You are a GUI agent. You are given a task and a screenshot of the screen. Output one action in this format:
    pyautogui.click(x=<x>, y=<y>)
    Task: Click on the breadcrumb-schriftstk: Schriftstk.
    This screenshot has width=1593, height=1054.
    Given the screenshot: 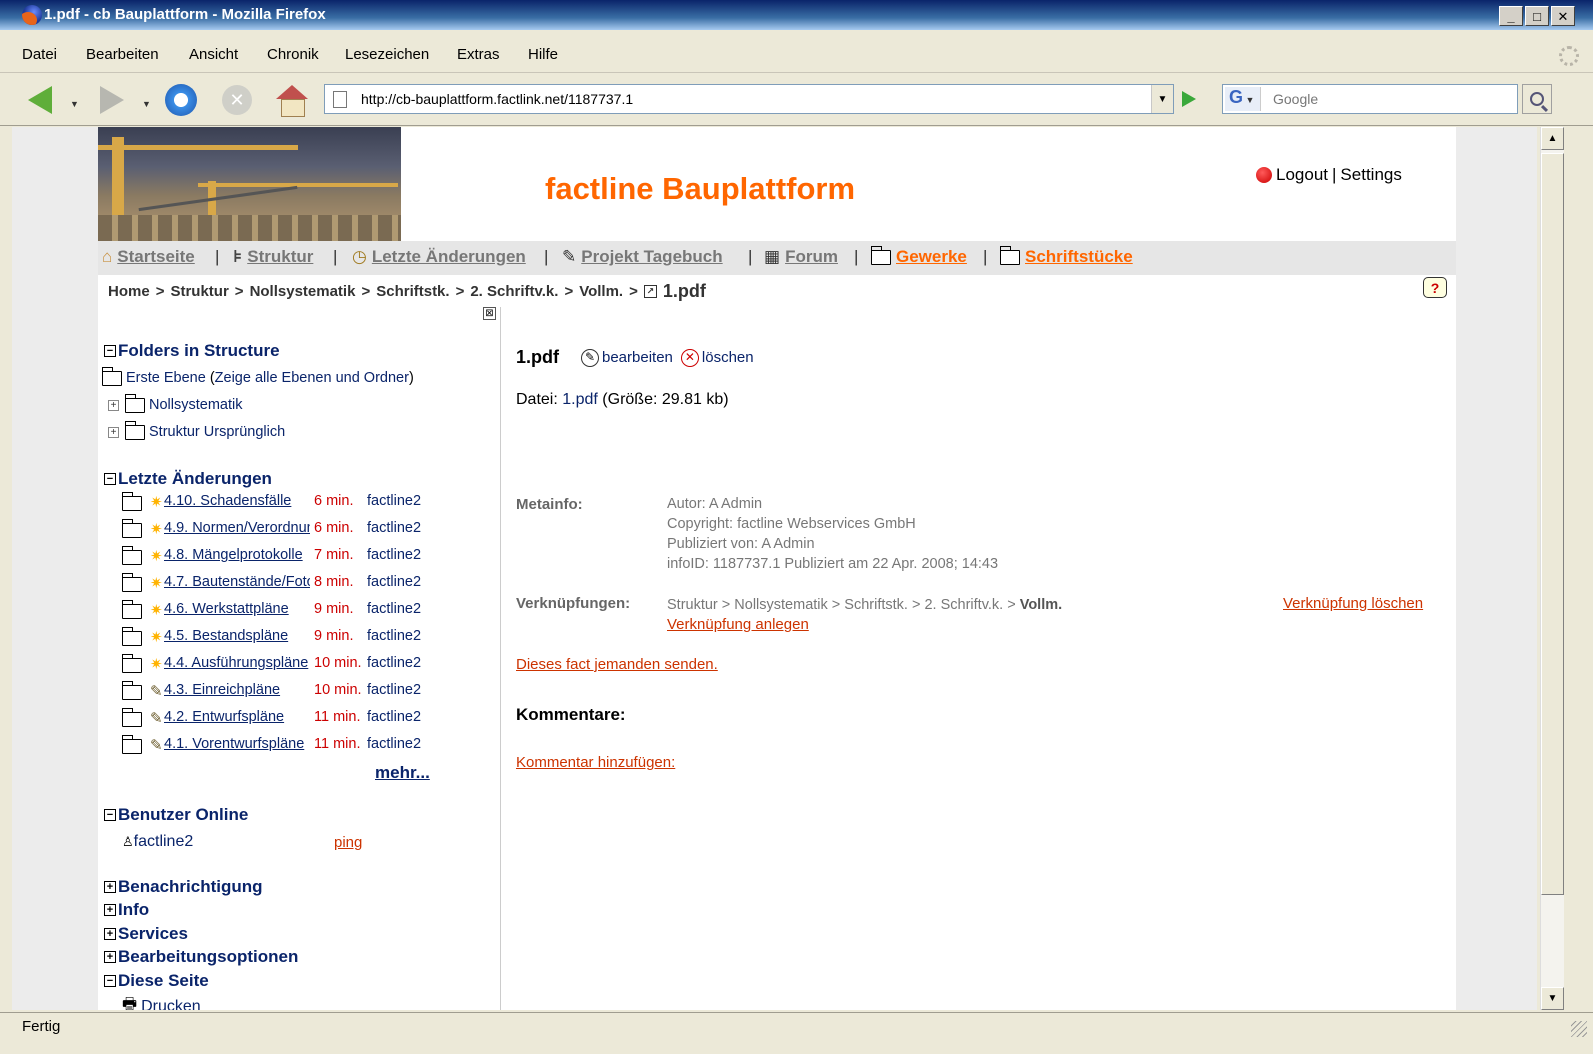 What is the action you would take?
    pyautogui.click(x=412, y=291)
    